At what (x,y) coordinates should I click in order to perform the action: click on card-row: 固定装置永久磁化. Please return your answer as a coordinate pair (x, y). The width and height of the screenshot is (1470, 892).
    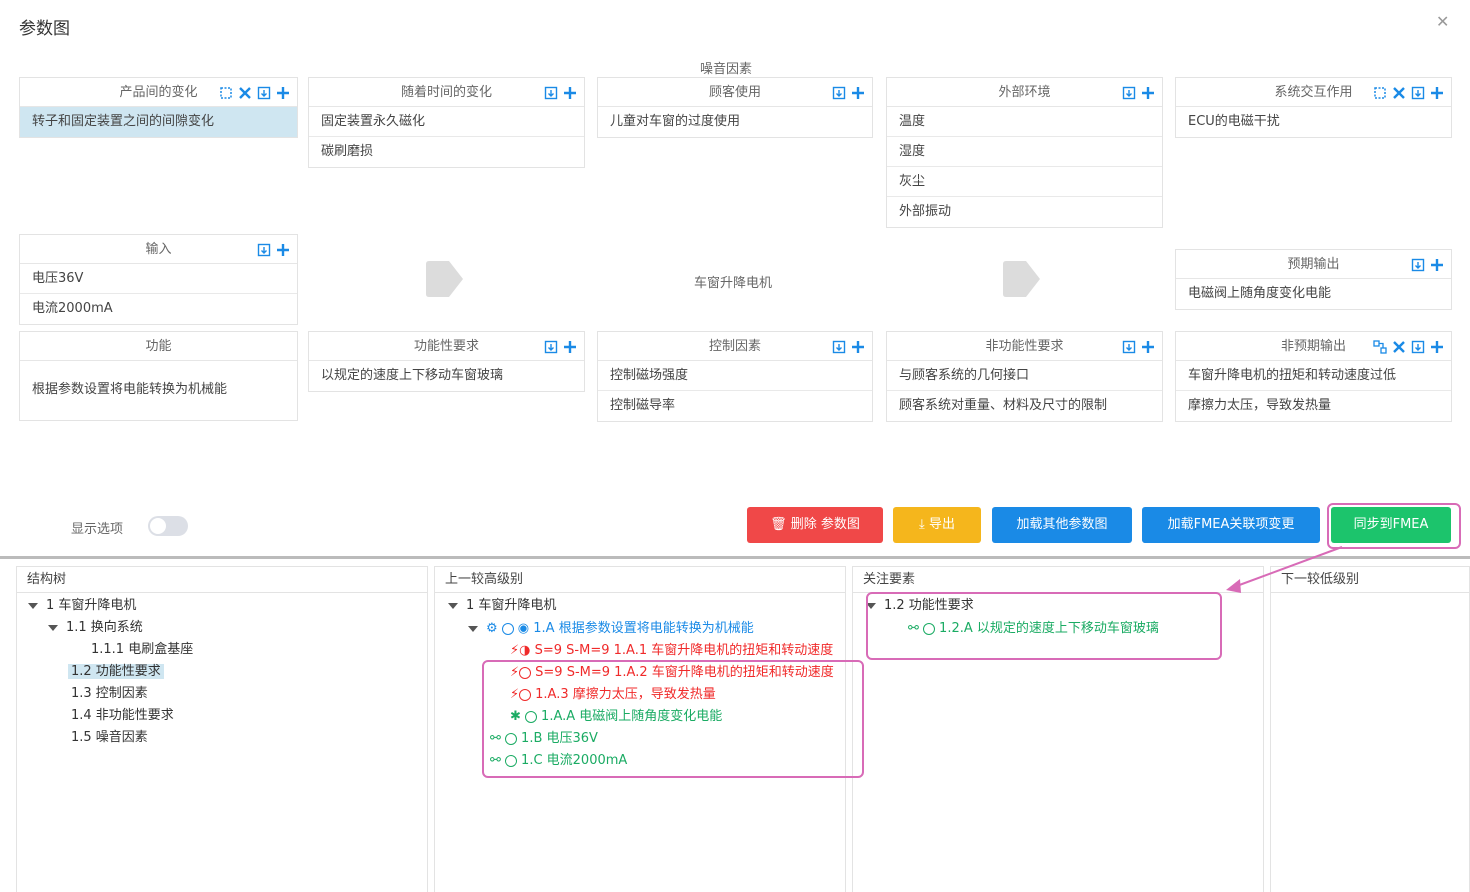
    Looking at the image, I should click on (446, 122).